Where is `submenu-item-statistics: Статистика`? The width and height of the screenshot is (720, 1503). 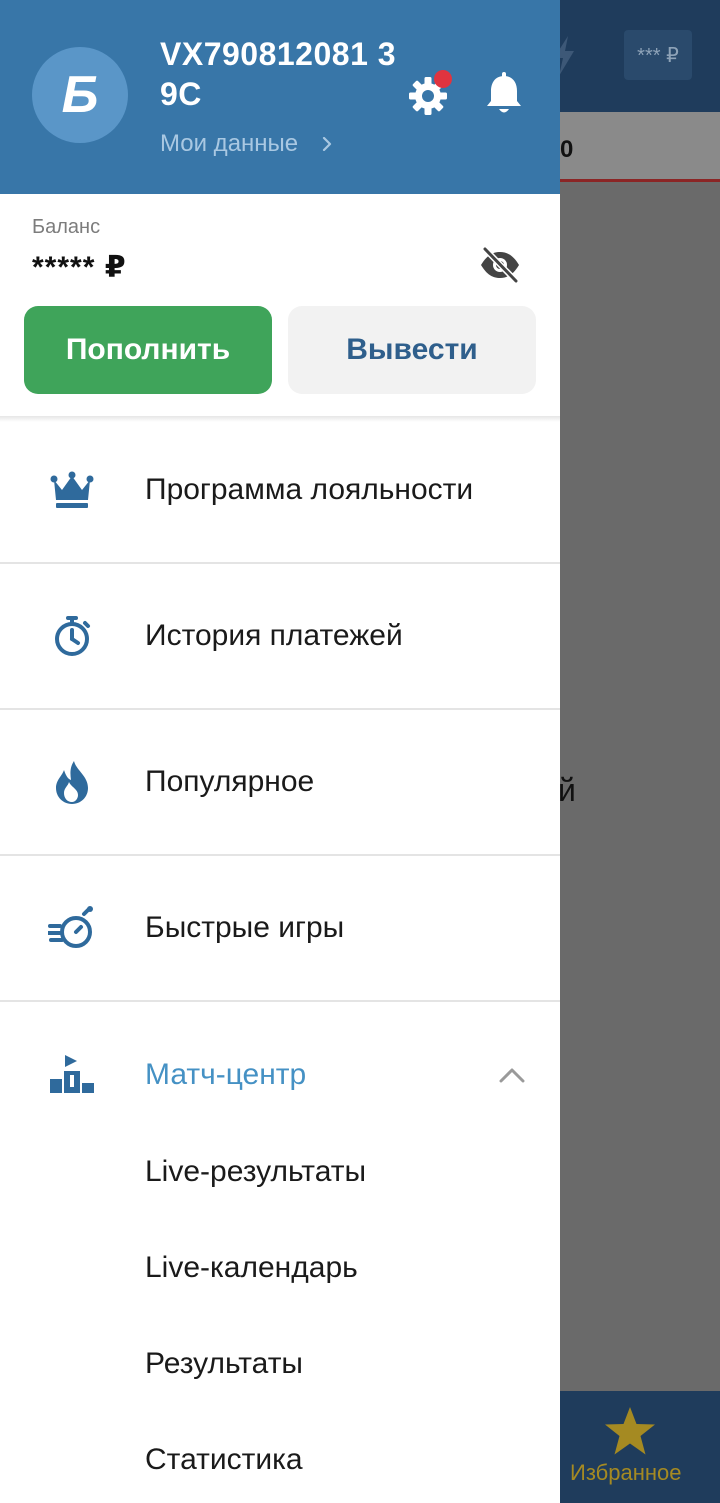
submenu-item-statistics: Статистика is located at coordinates (280, 1457).